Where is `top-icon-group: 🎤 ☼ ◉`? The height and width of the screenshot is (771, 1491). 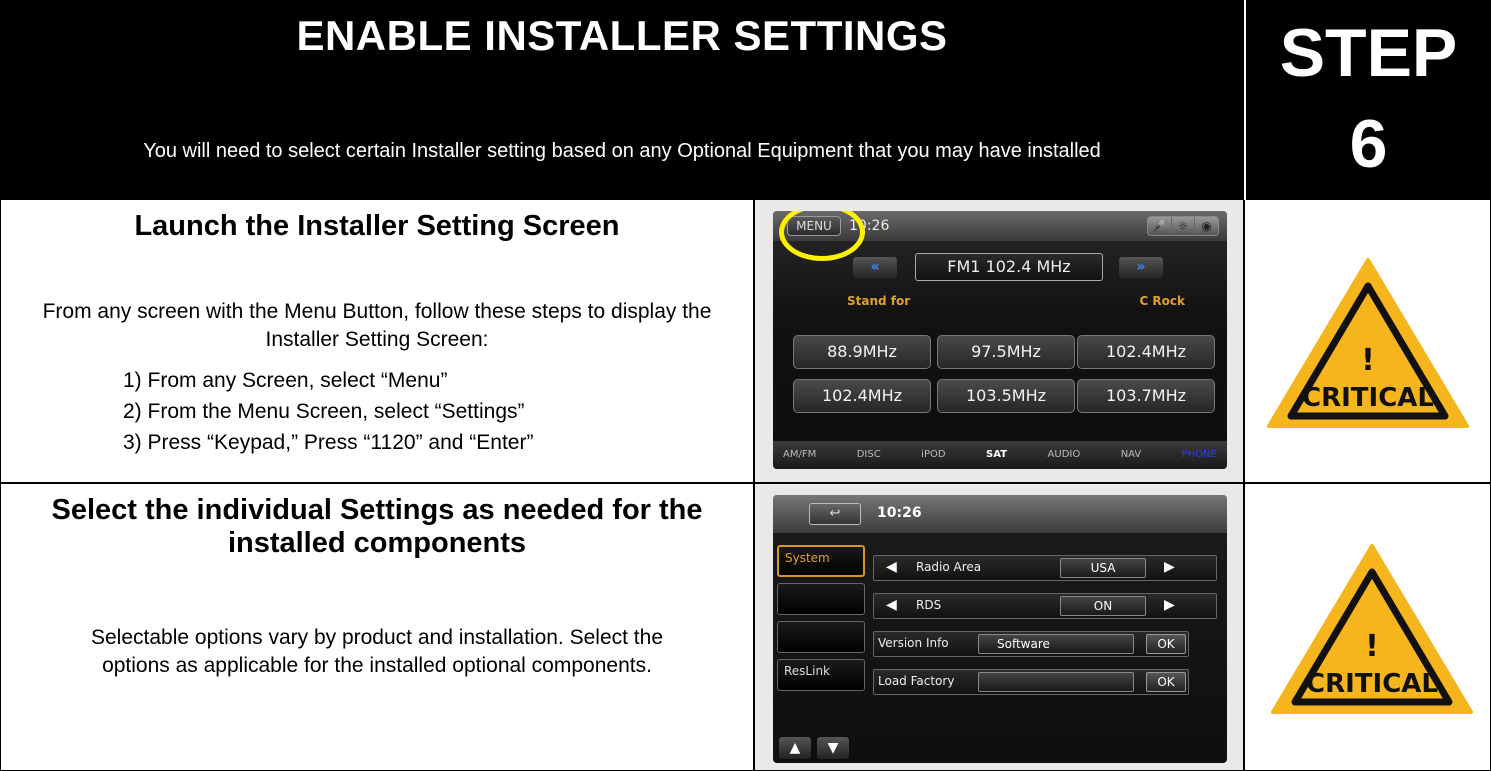 top-icon-group: 🎤 ☼ ◉ is located at coordinates (1183, 226).